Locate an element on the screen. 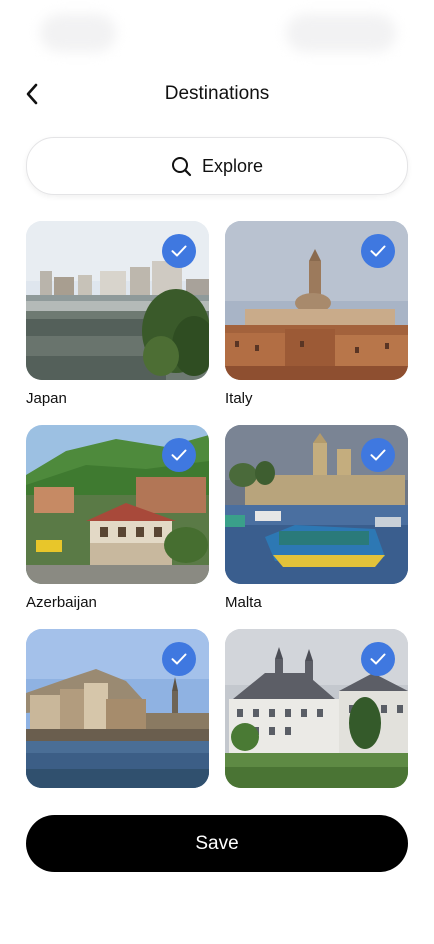 The width and height of the screenshot is (434, 944). destination-label: Malta is located at coordinates (243, 602).